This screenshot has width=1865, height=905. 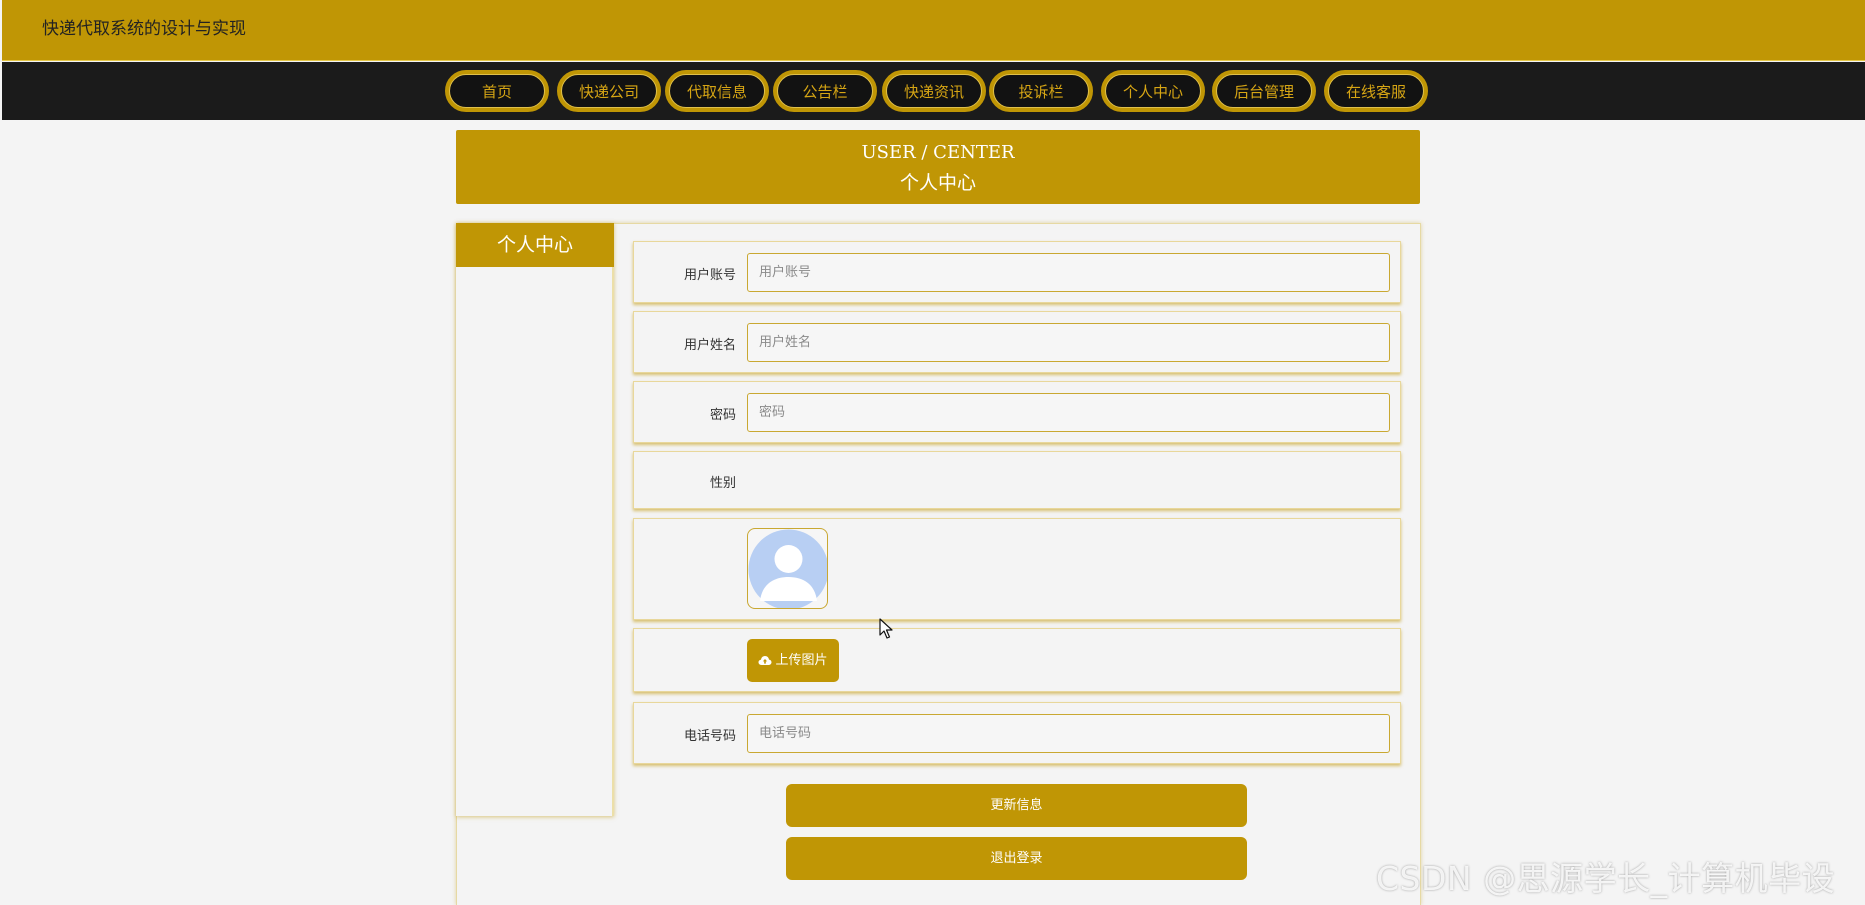 I want to click on nav-item-home: 首页, so click(x=497, y=91).